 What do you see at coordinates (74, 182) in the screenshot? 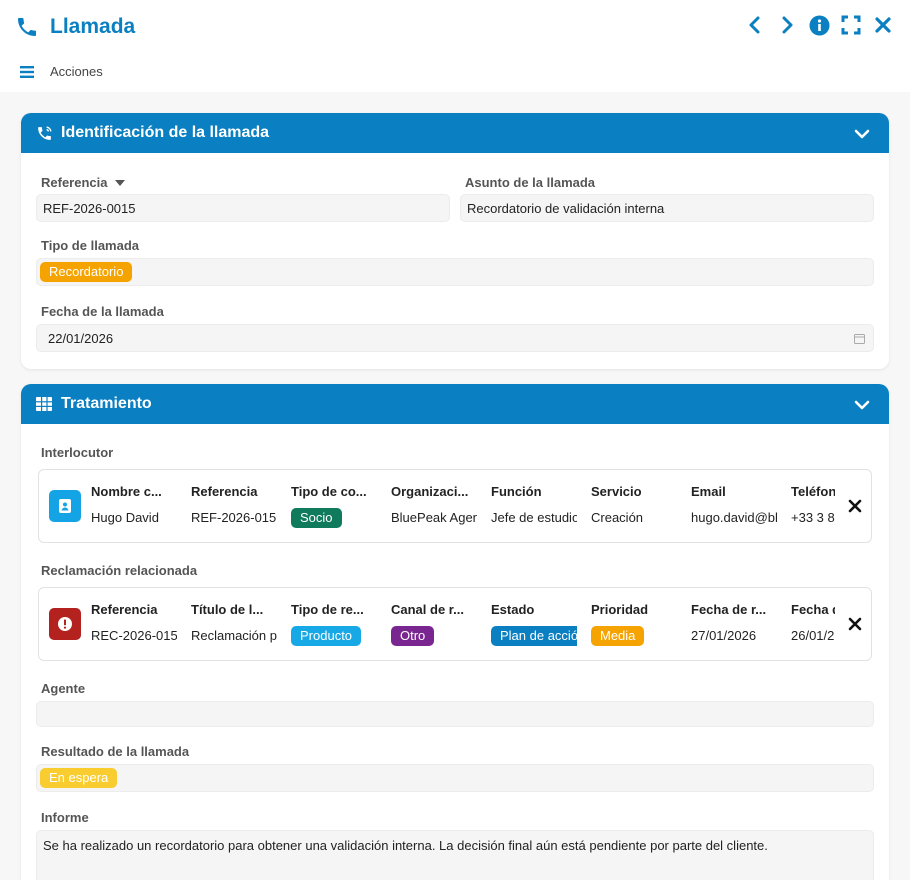
I see `referencia-label-text: Referencia` at bounding box center [74, 182].